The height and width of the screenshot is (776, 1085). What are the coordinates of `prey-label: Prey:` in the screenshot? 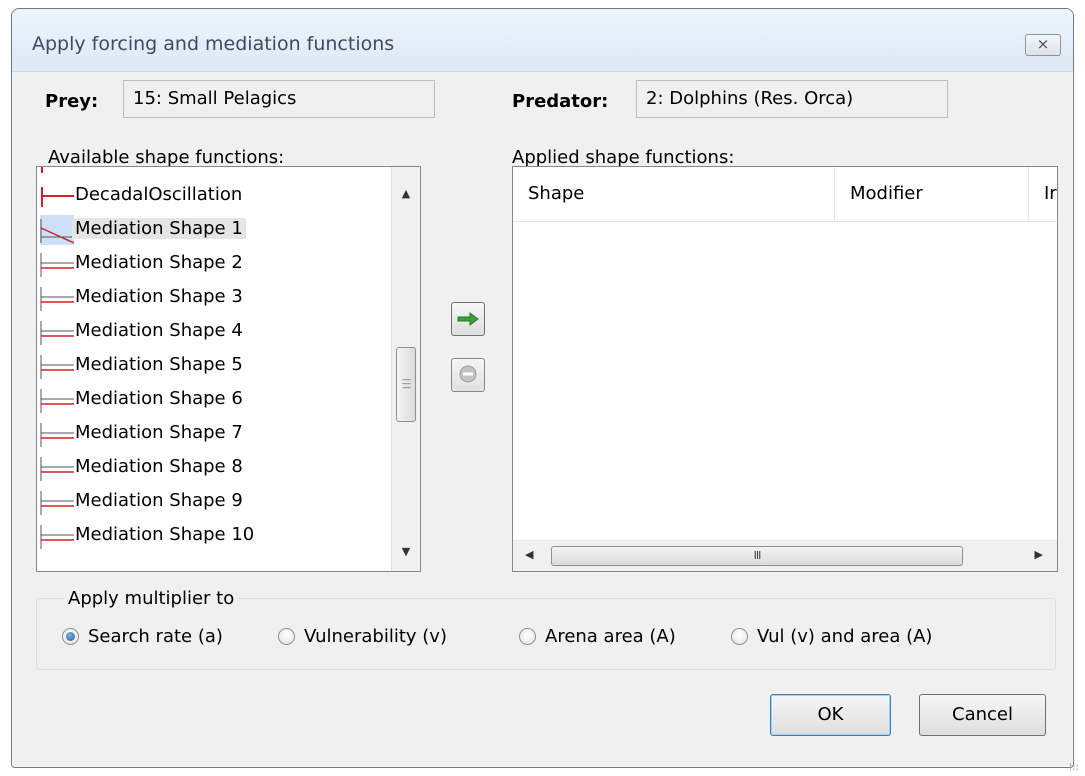 It's located at (72, 101).